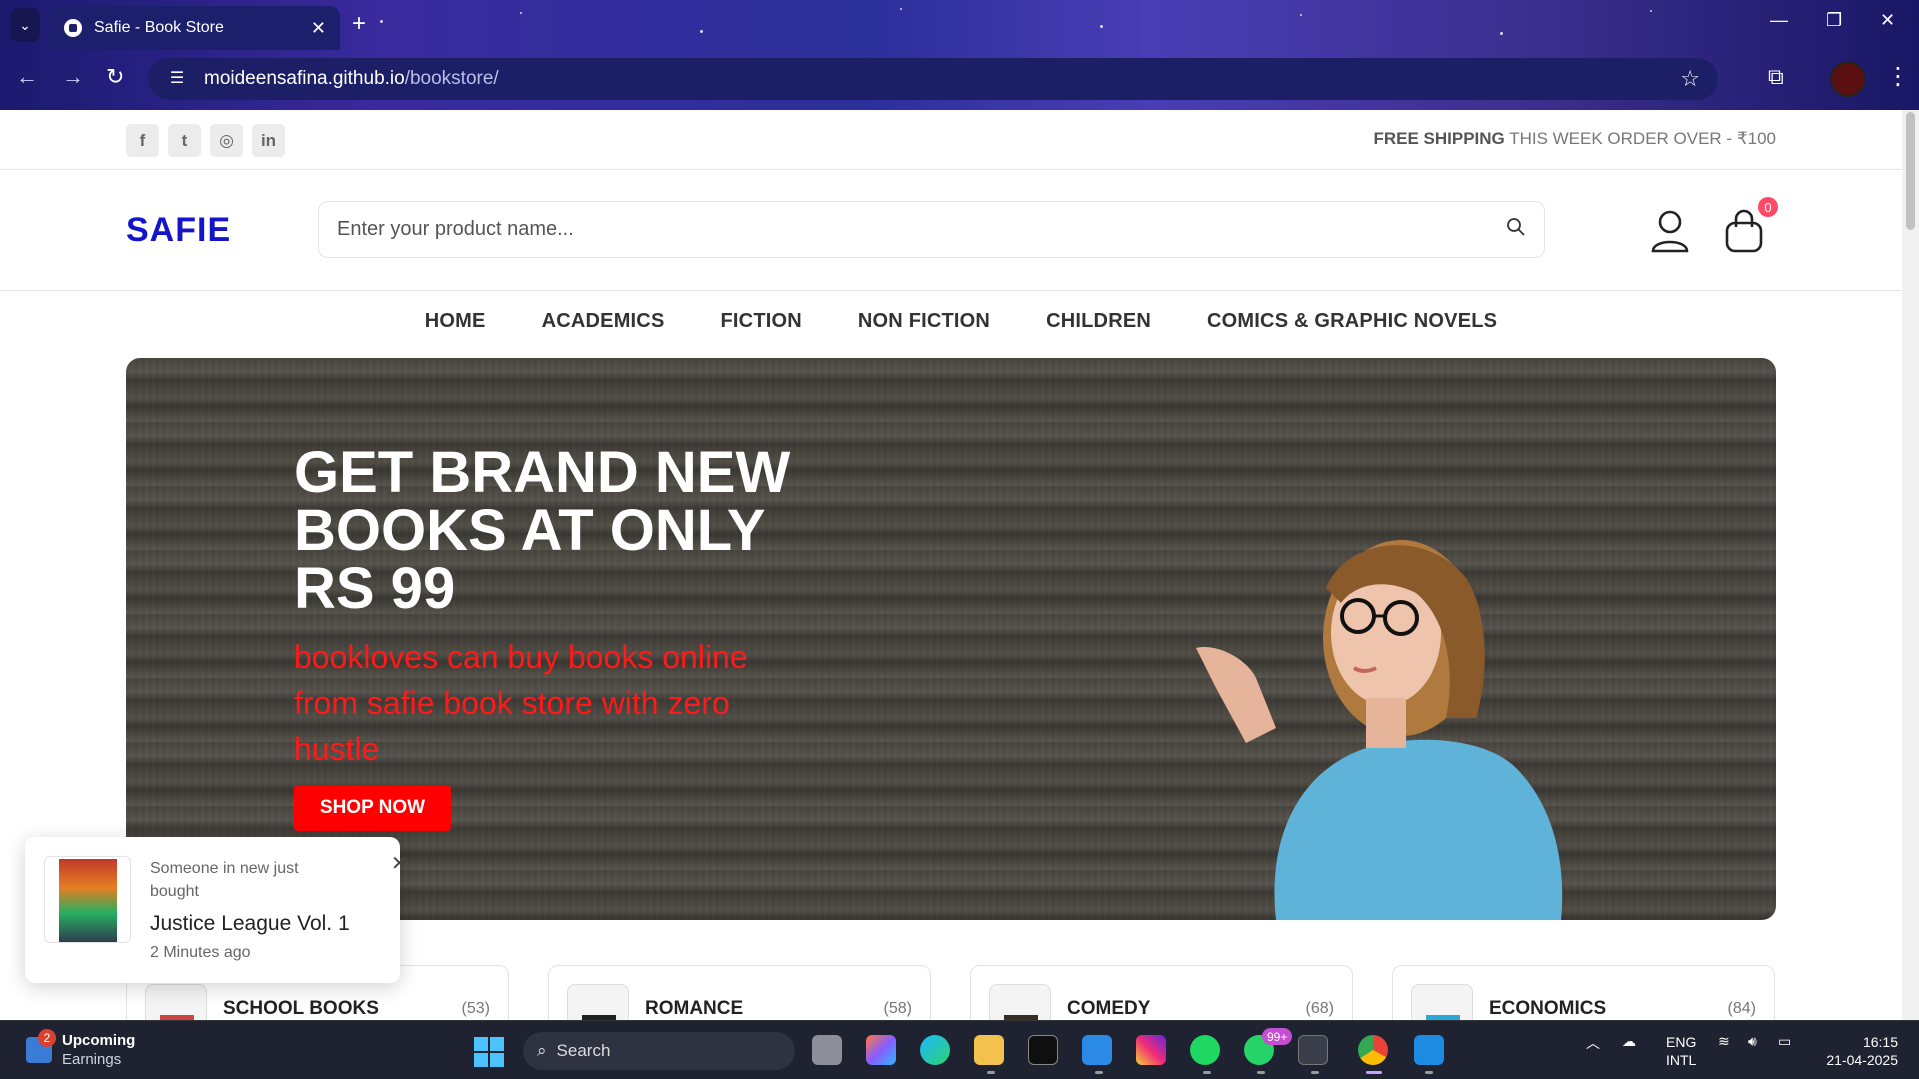 Image resolution: width=1919 pixels, height=1079 pixels. What do you see at coordinates (318, 28) in the screenshot?
I see `tab-close-icon: ✕` at bounding box center [318, 28].